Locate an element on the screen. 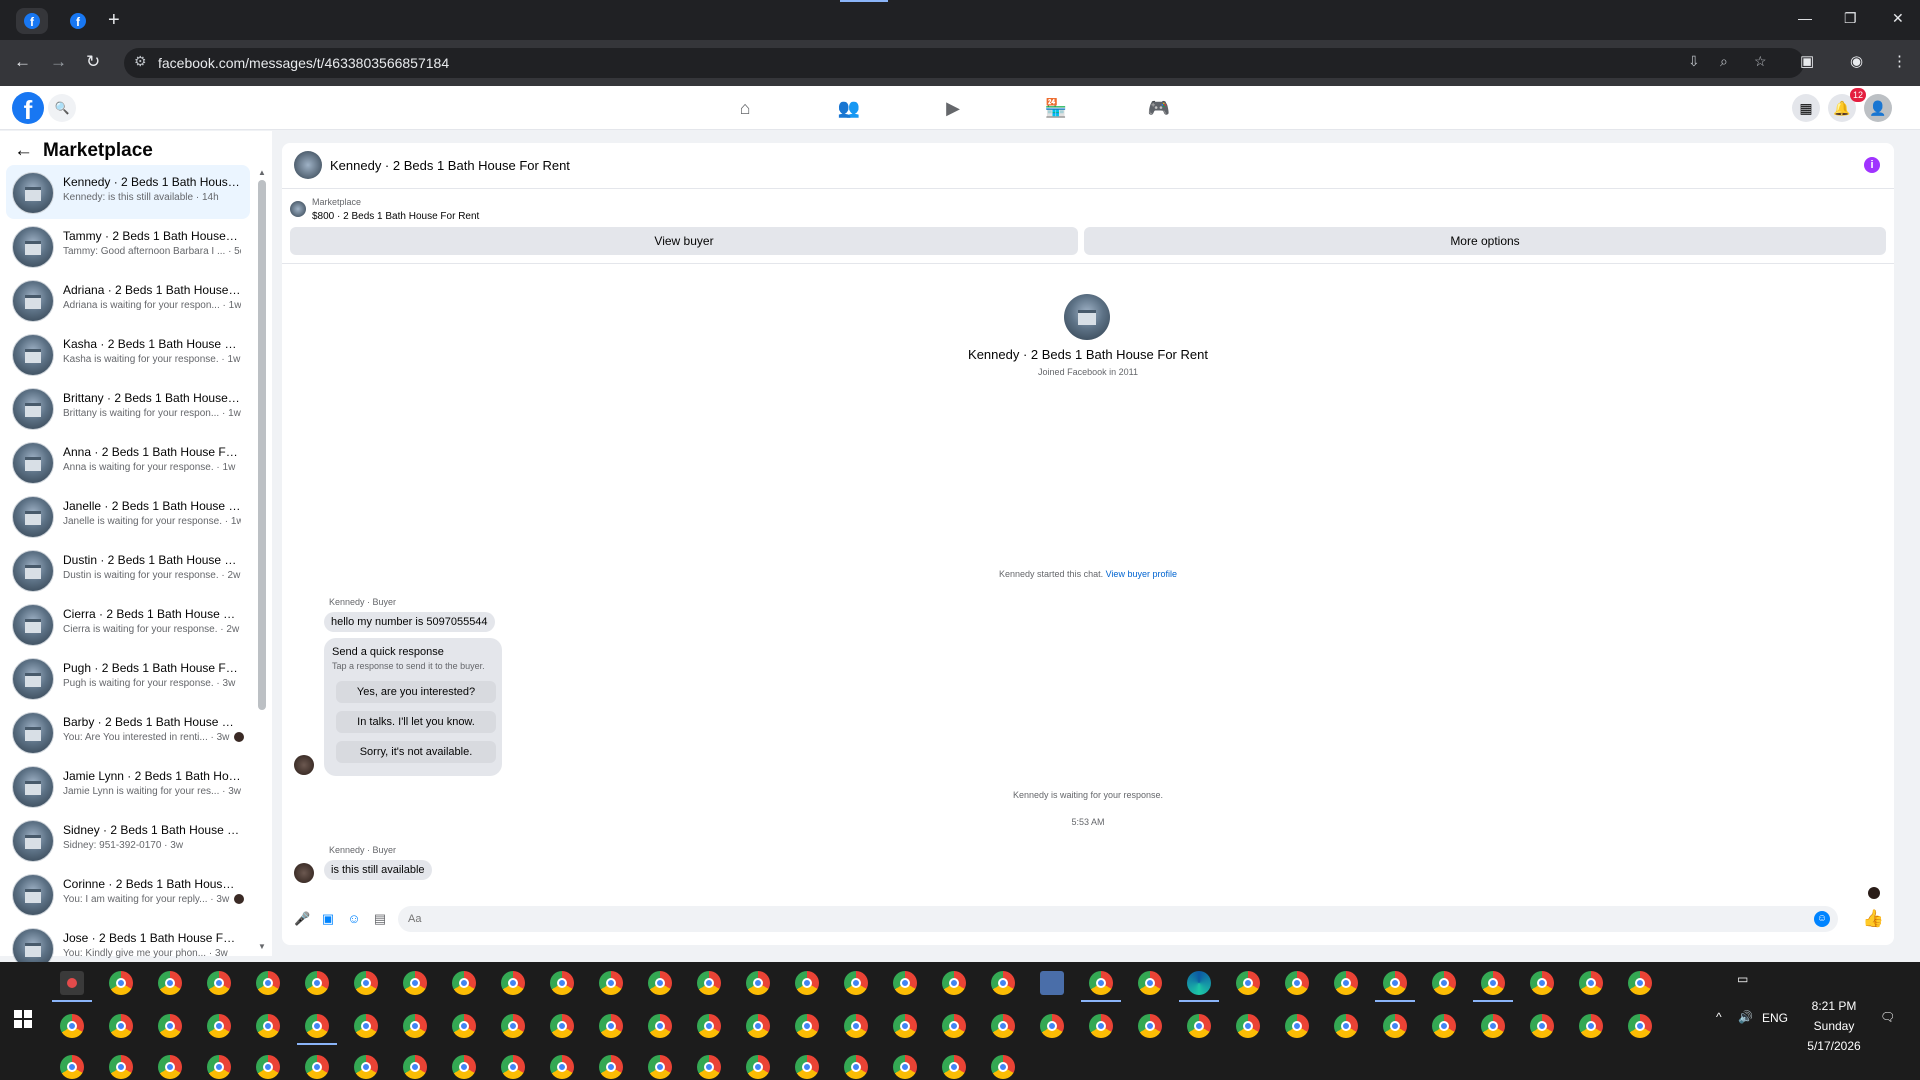 The height and width of the screenshot is (1080, 1920). chat-avatar is located at coordinates (308, 165).